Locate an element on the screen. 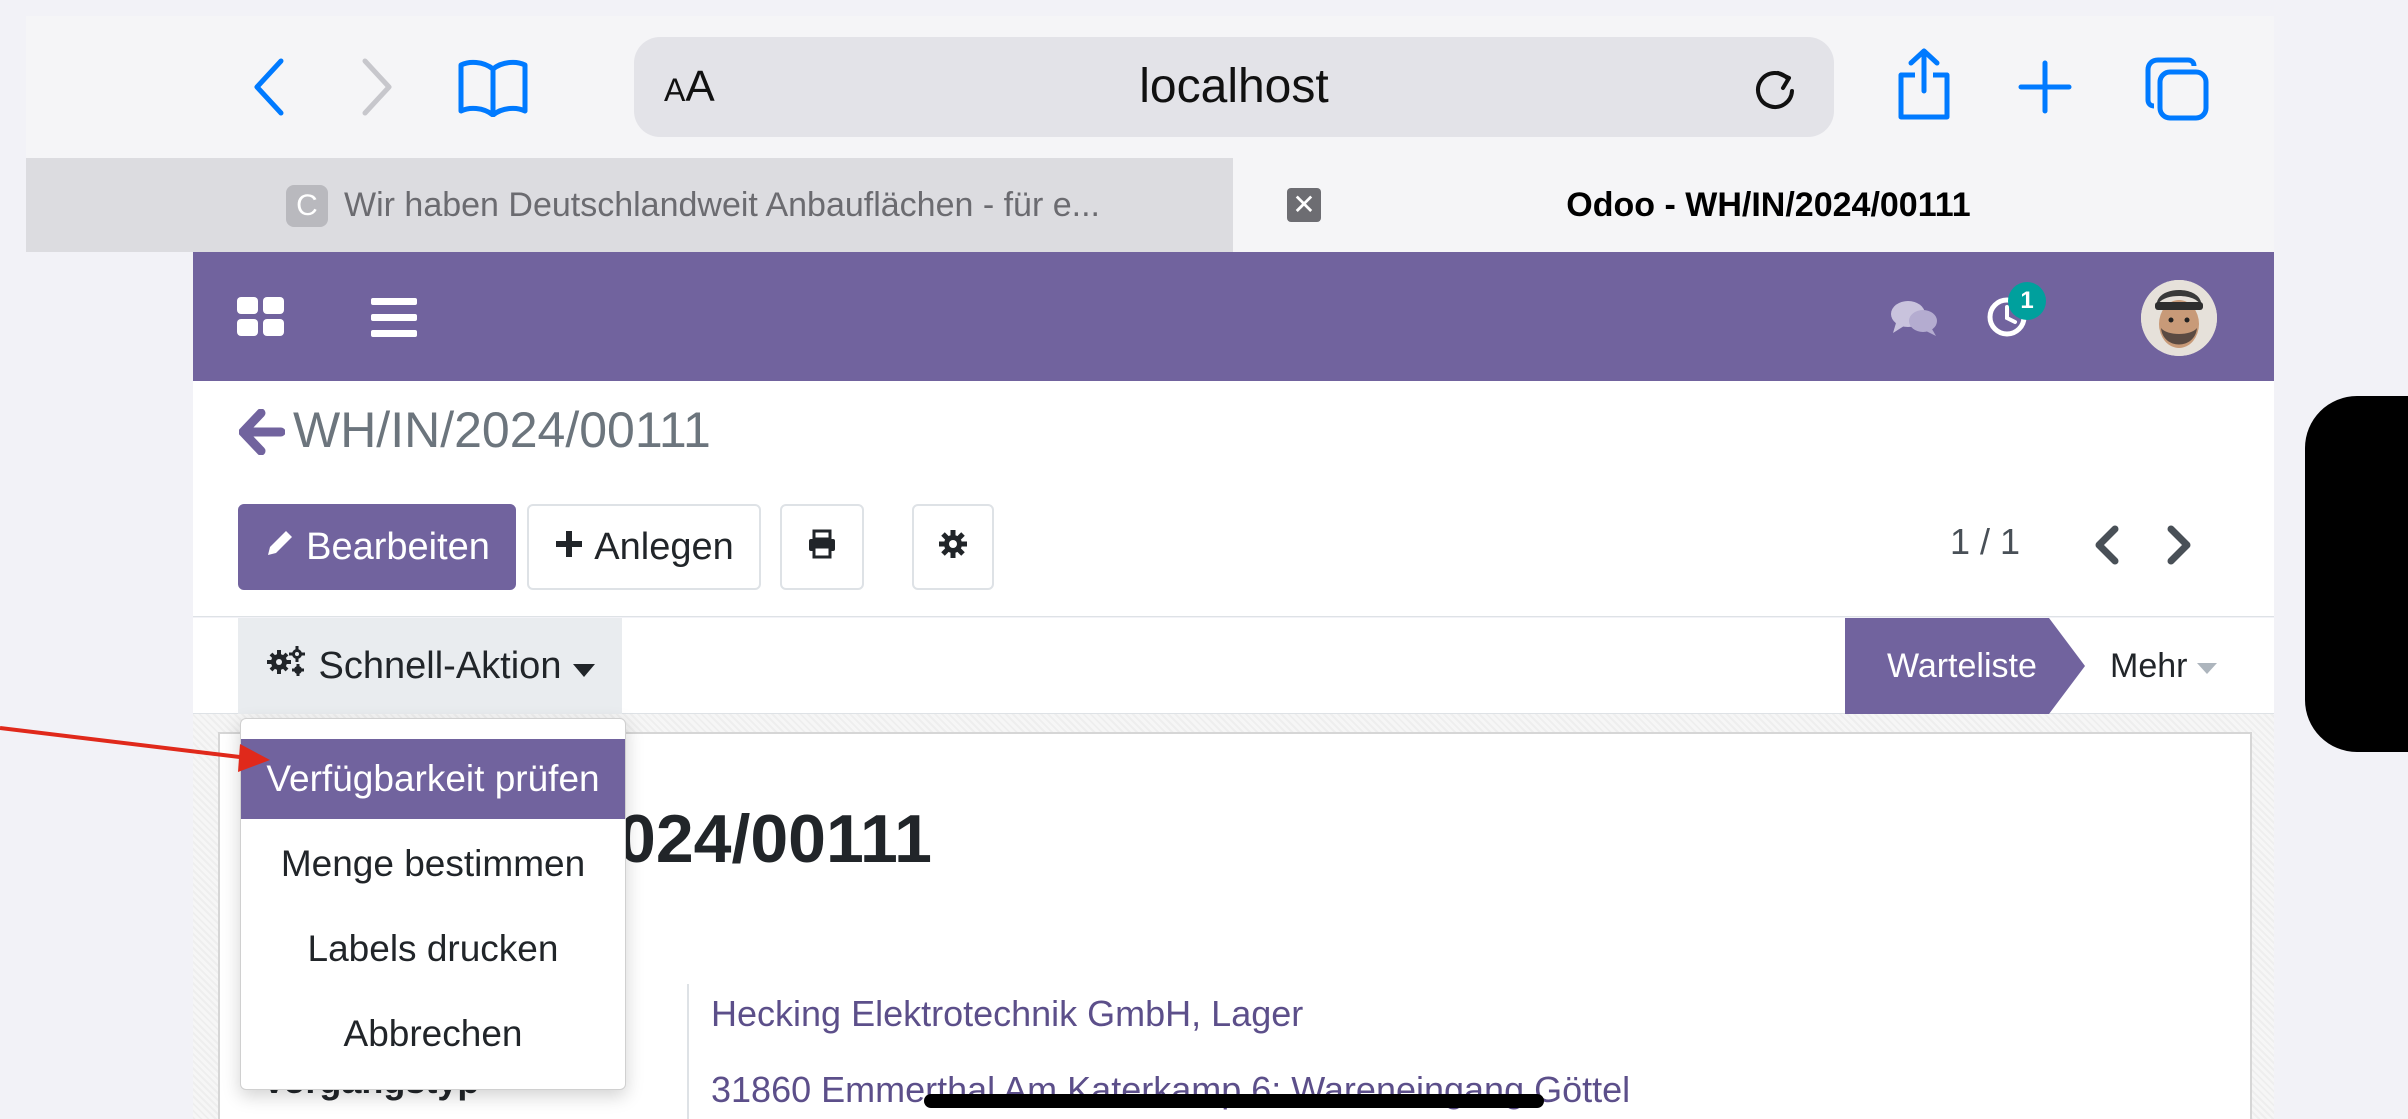 The height and width of the screenshot is (1119, 2408). menu-item-set-quantities: Menge bestimmen is located at coordinates (433, 864).